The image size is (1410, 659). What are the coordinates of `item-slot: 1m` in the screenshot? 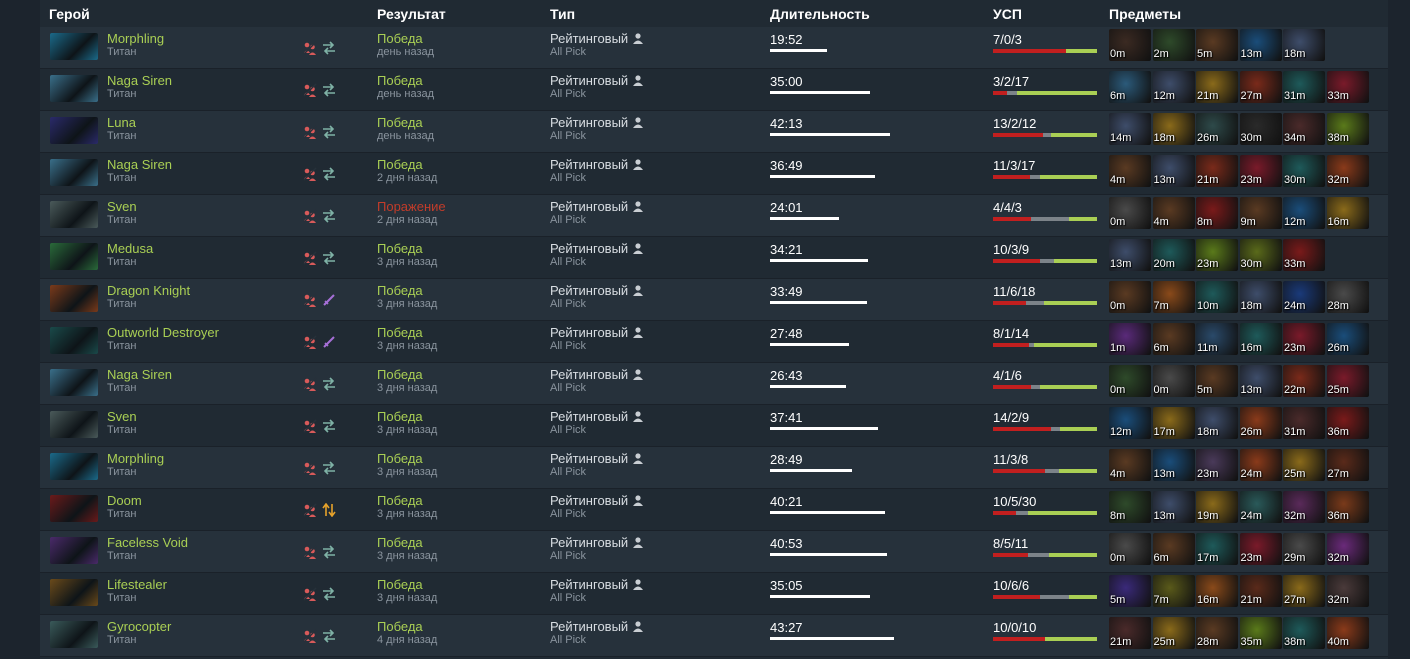 It's located at (1130, 339).